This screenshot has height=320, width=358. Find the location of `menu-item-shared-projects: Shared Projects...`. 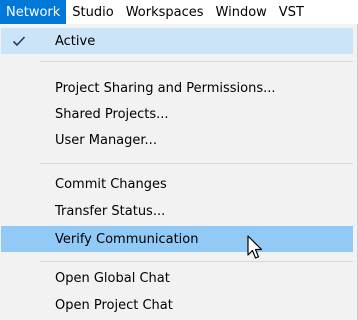

menu-item-shared-projects: Shared Projects... is located at coordinates (177, 114).